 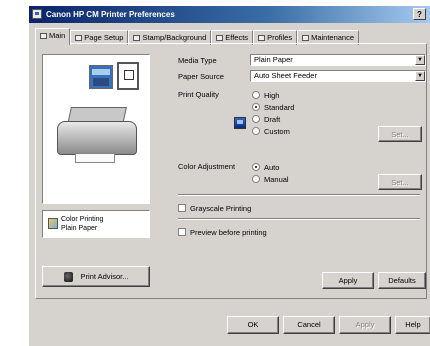 I want to click on media-summary-line1: Color Printing, so click(x=82, y=219).